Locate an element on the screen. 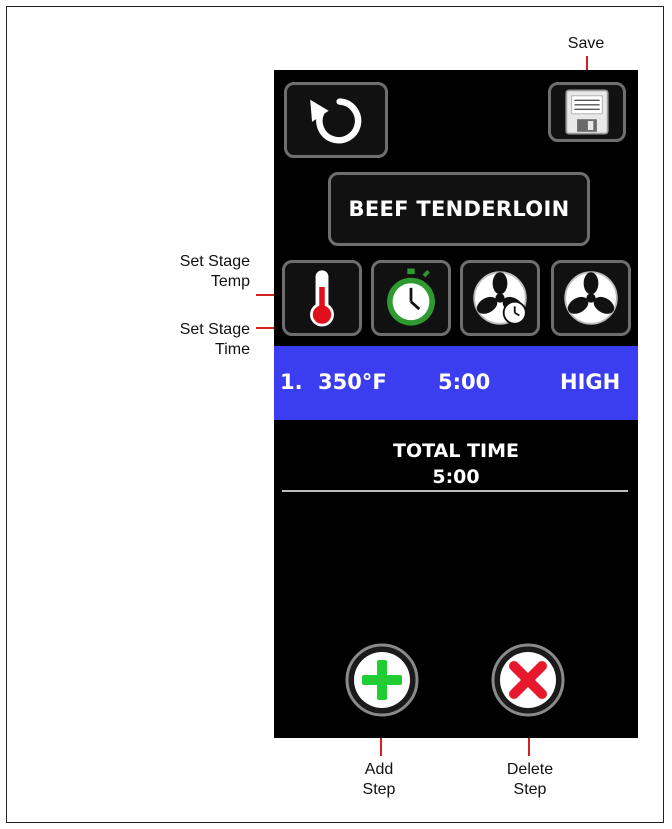 The width and height of the screenshot is (672, 829). total-time-label: TOTAL TIME is located at coordinates (456, 451).